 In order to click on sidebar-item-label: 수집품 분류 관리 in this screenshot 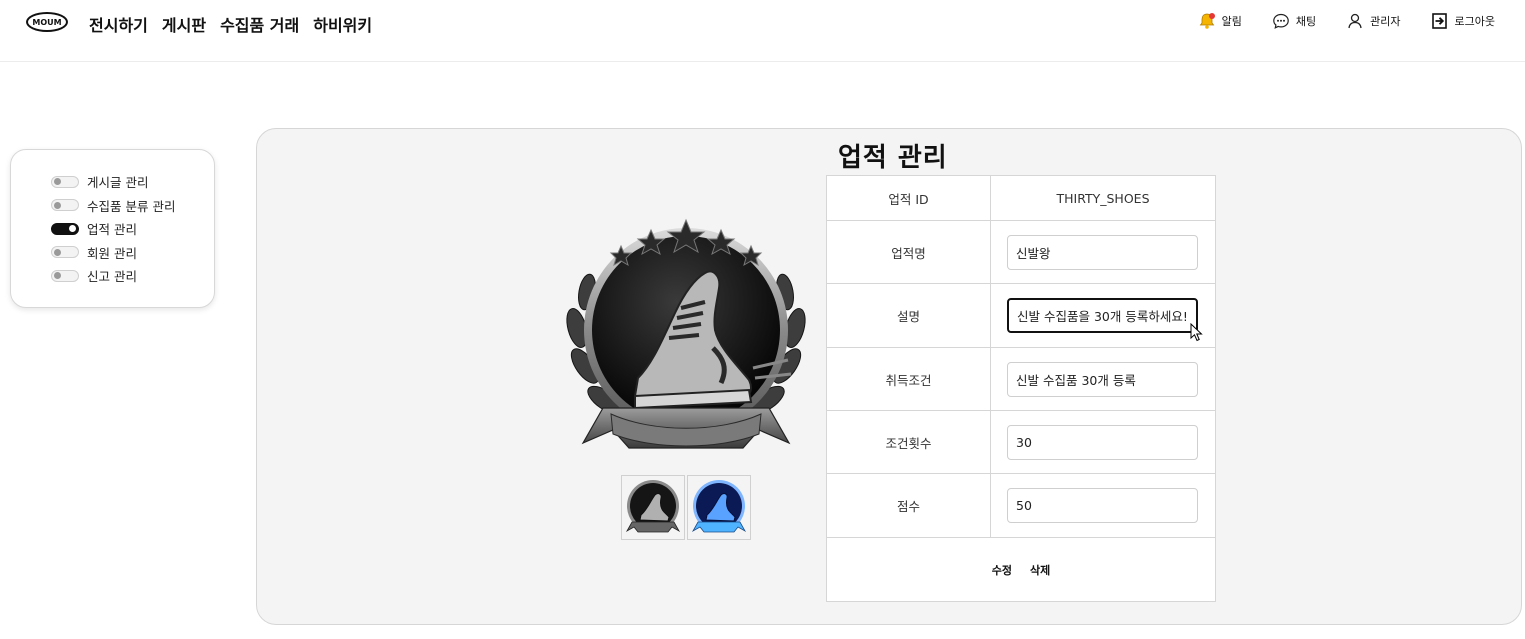, I will do `click(131, 206)`.